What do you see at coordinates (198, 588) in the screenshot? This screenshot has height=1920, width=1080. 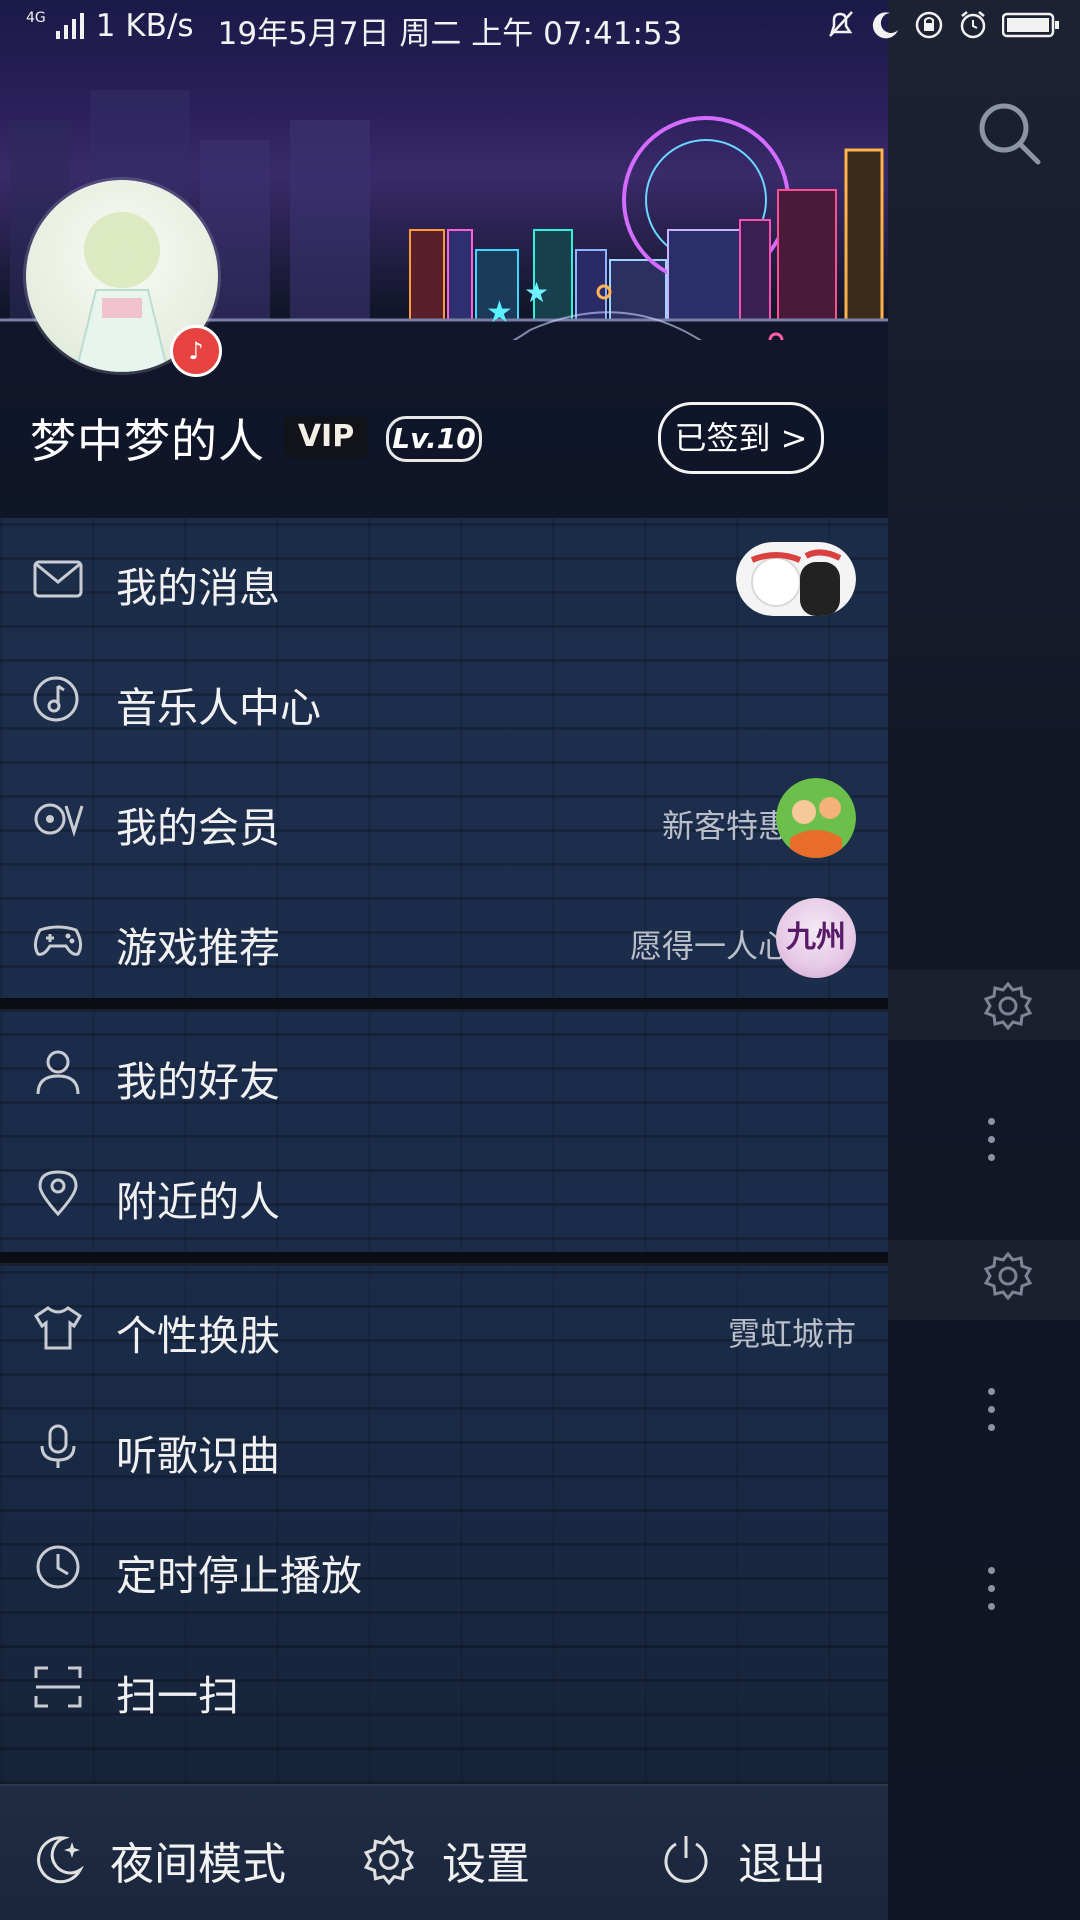 I see `menu-item-label: 我的消息` at bounding box center [198, 588].